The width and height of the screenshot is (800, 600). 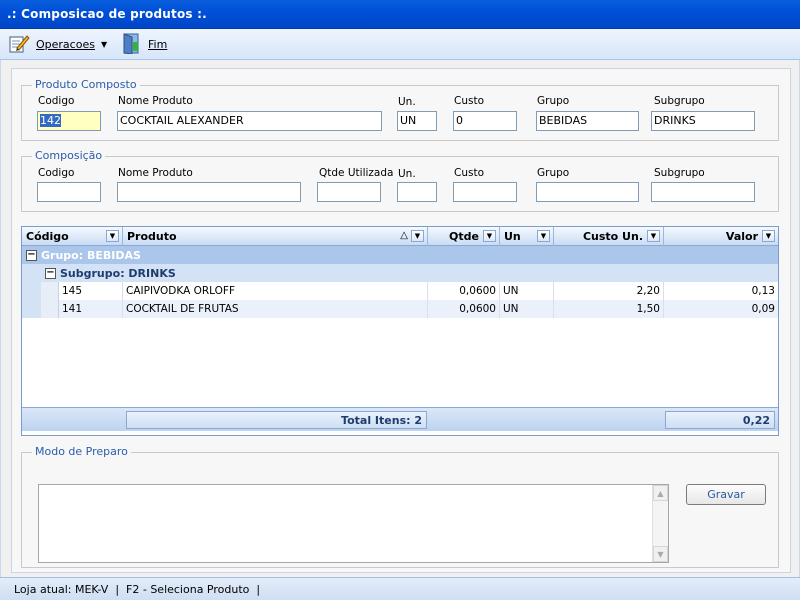 I want to click on codigo-label: Codigo, so click(x=56, y=101).